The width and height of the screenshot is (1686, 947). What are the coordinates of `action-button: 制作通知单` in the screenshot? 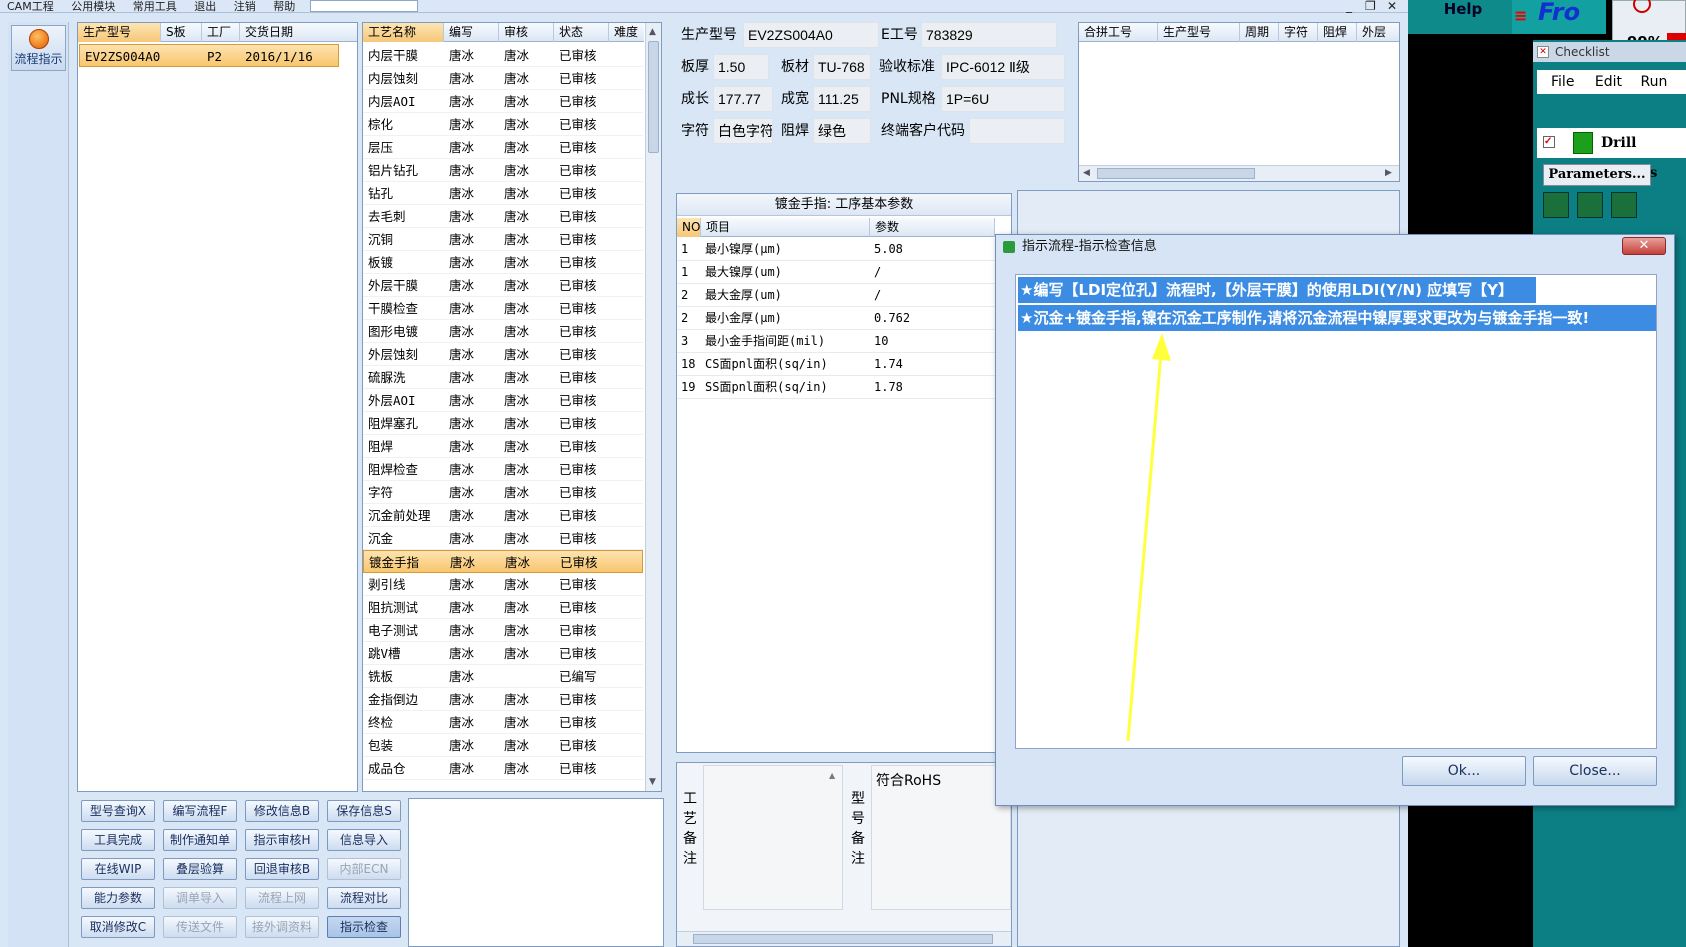 It's located at (200, 840).